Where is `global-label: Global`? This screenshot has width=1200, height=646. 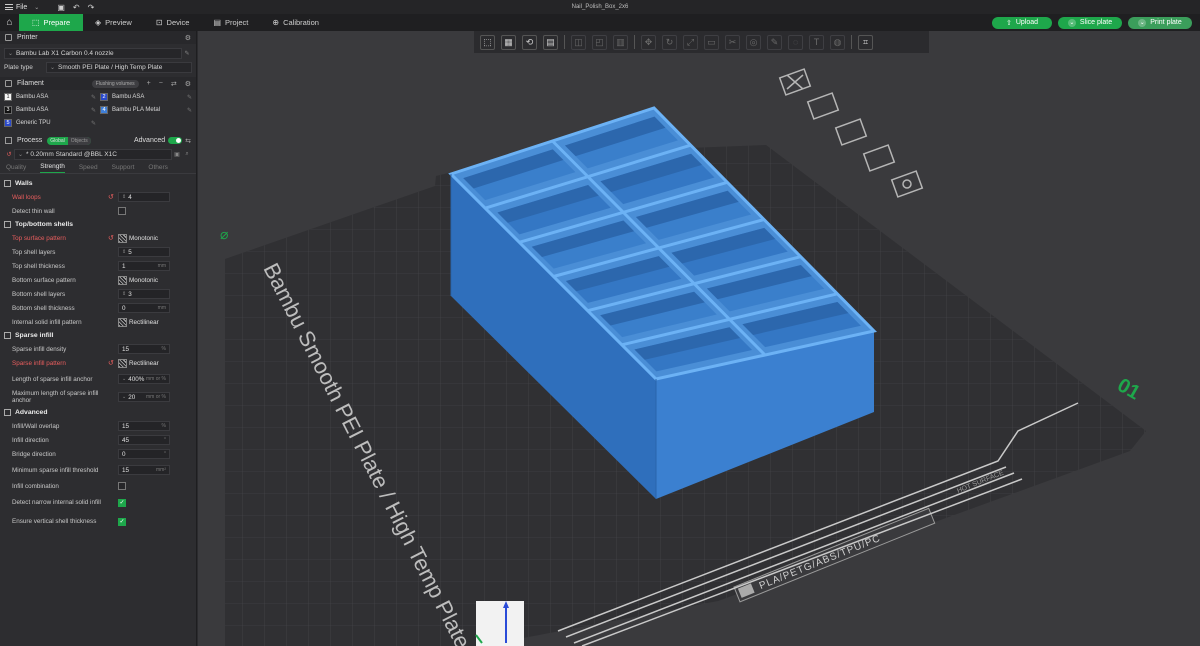 global-label: Global is located at coordinates (57, 141).